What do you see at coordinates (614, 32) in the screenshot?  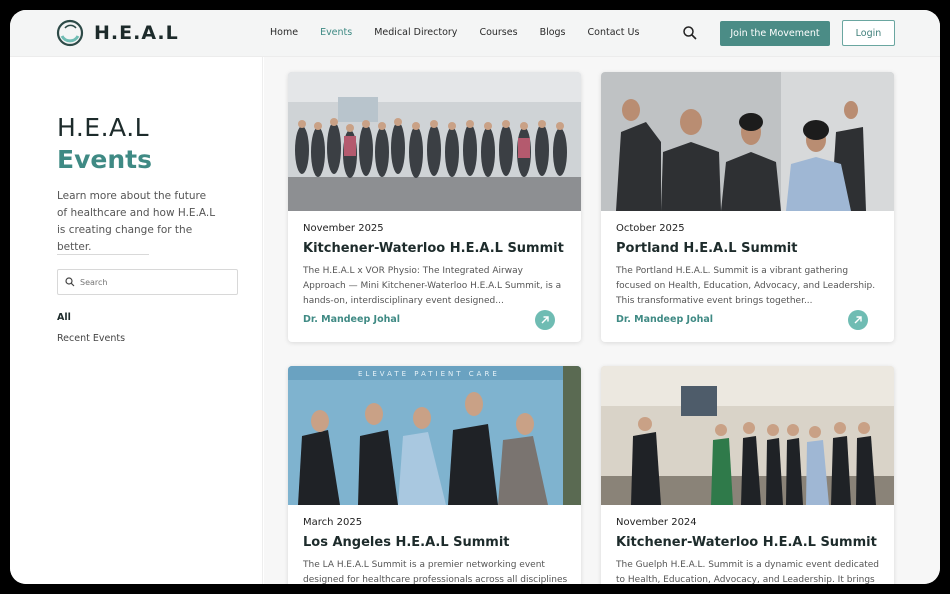 I see `nav-contact-us: Contact Us` at bounding box center [614, 32].